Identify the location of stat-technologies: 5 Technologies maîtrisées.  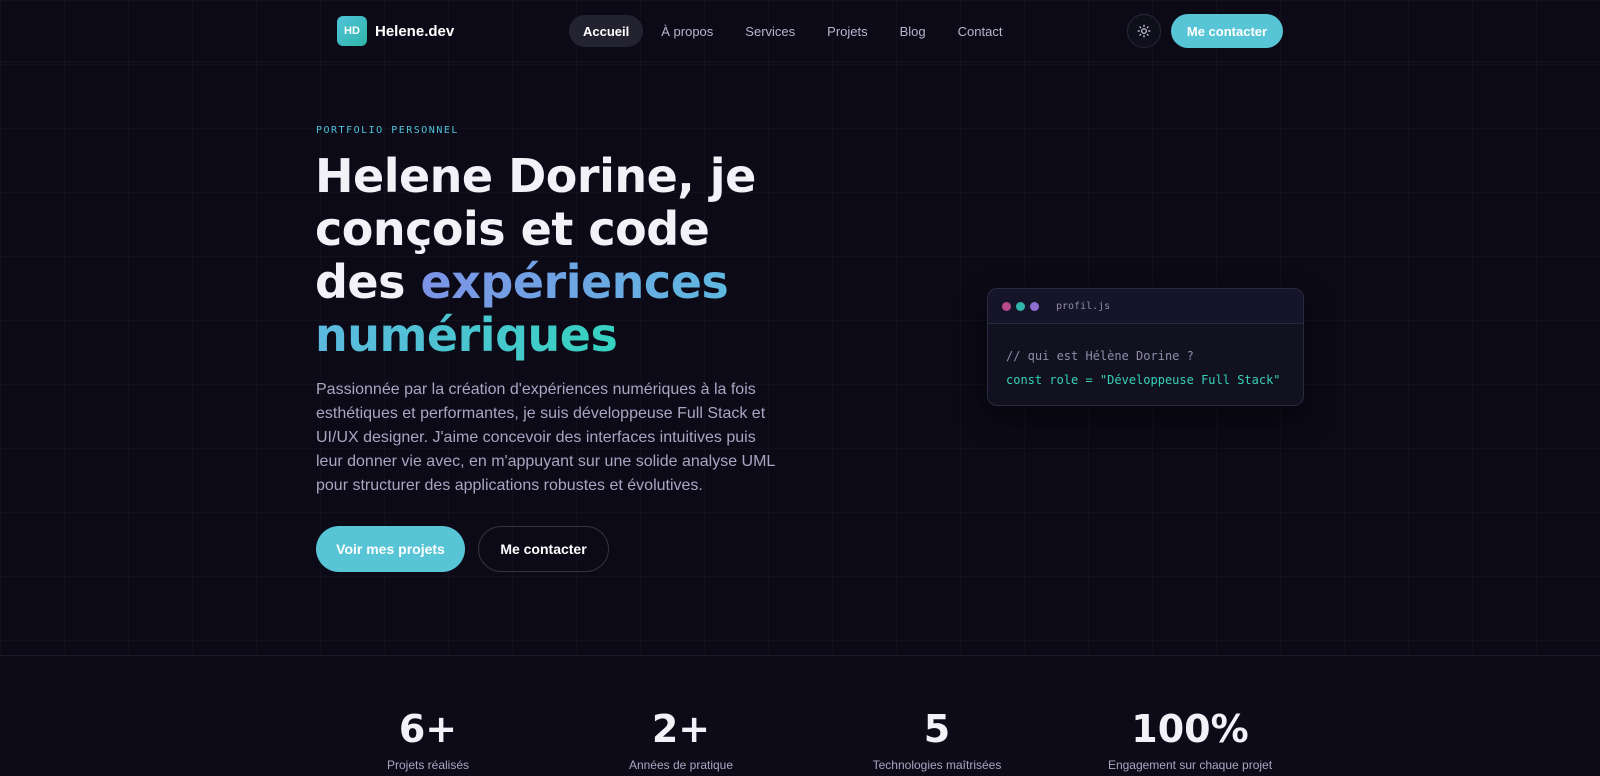
(937, 740).